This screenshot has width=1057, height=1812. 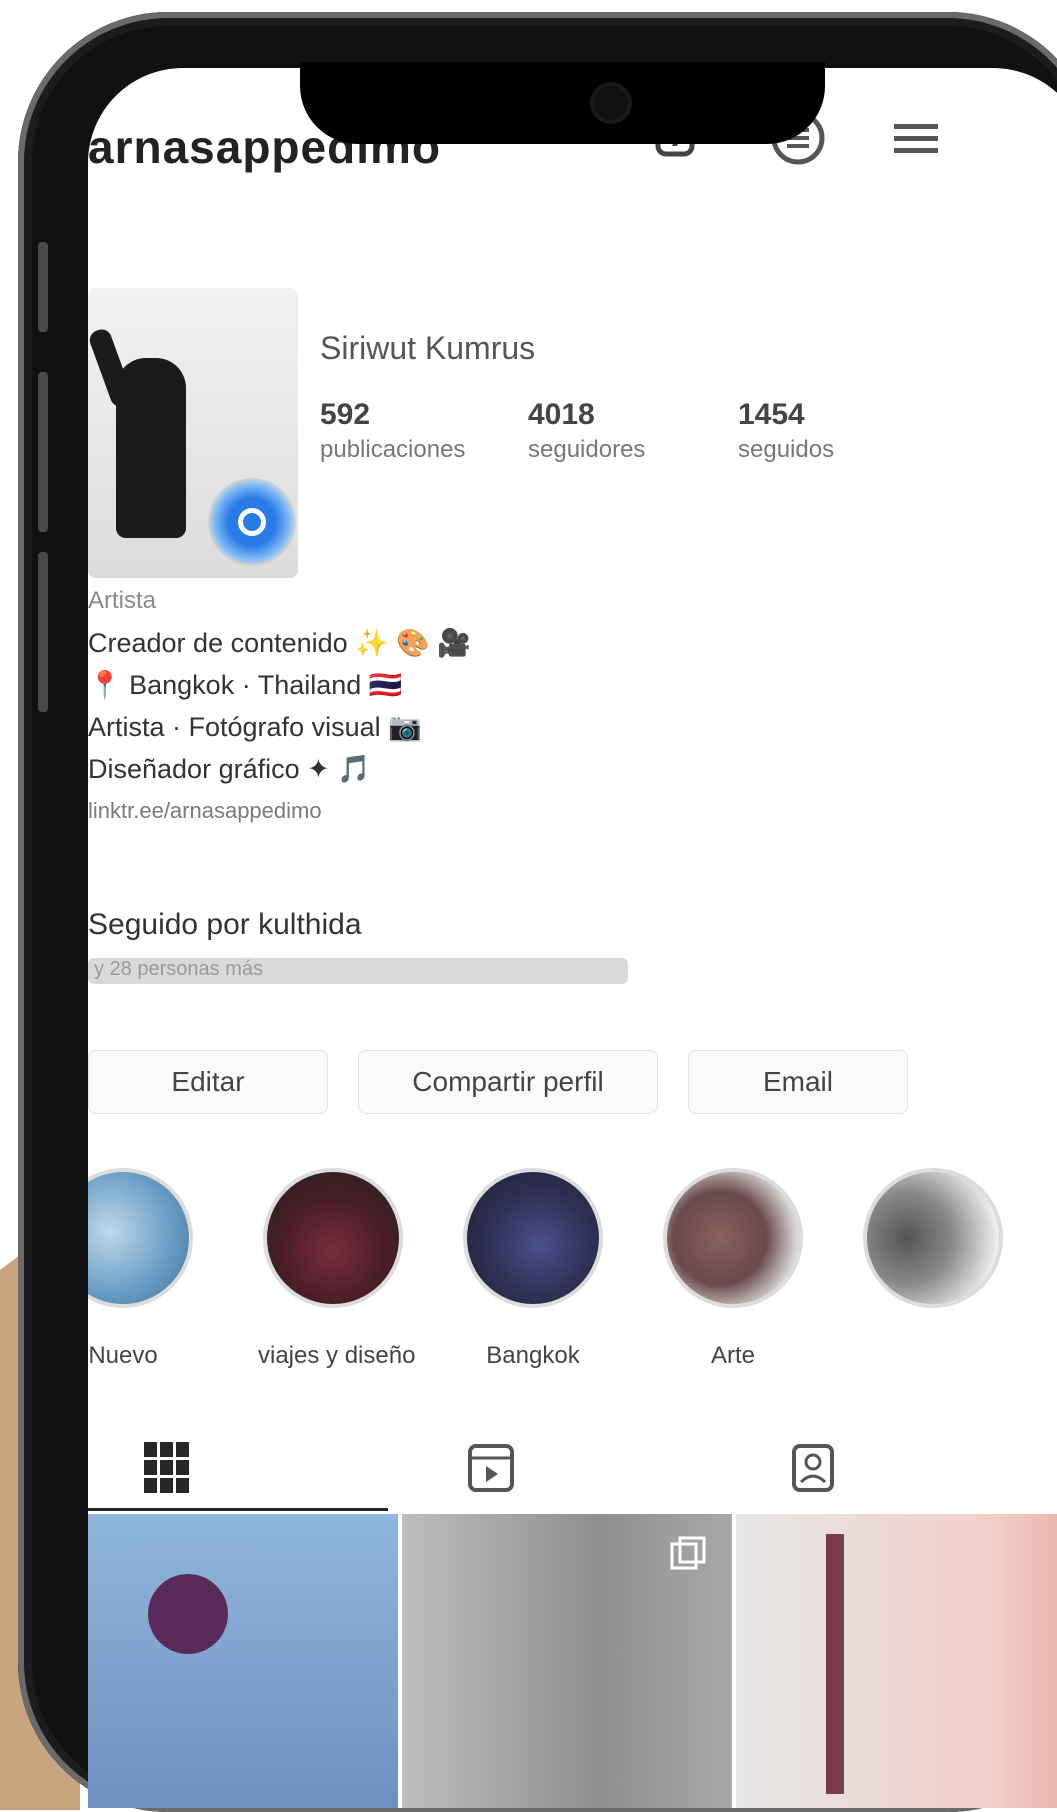 What do you see at coordinates (43, 287) in the screenshot?
I see `phone-side-button` at bounding box center [43, 287].